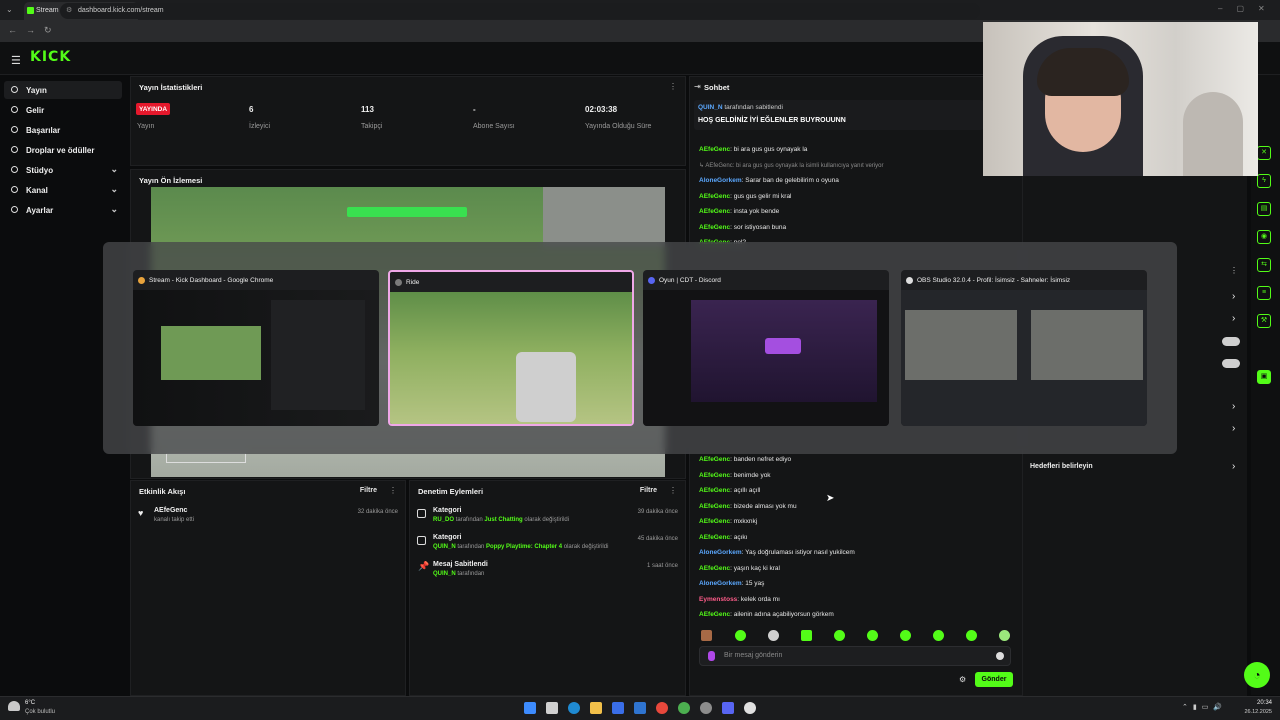 The height and width of the screenshot is (720, 1280). Describe the element at coordinates (9, 9) in the screenshot. I see `tab-list-chevron-icon: ⌄` at that location.